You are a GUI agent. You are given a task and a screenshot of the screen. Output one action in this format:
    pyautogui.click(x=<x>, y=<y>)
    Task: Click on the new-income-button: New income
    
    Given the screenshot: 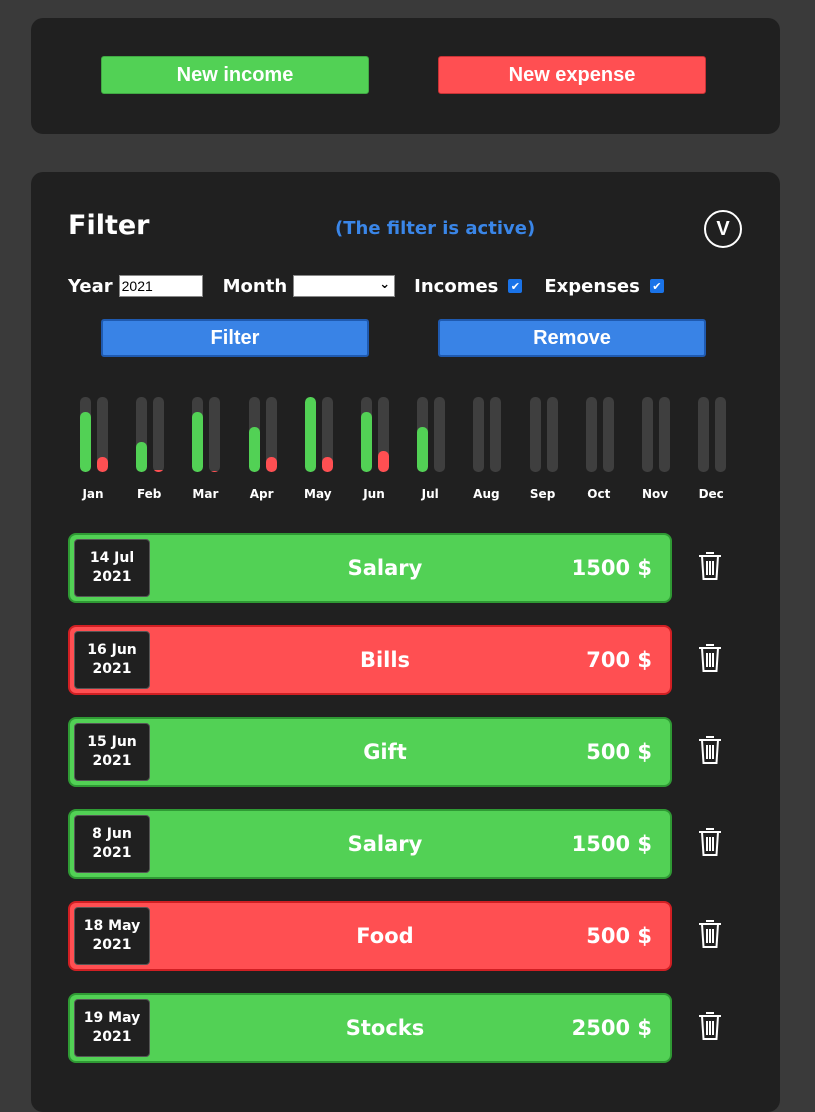 What is the action you would take?
    pyautogui.click(x=235, y=75)
    